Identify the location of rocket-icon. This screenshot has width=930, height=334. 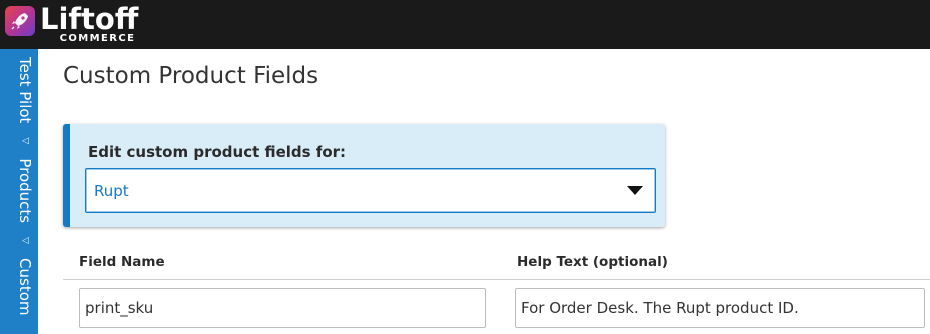
(20, 21).